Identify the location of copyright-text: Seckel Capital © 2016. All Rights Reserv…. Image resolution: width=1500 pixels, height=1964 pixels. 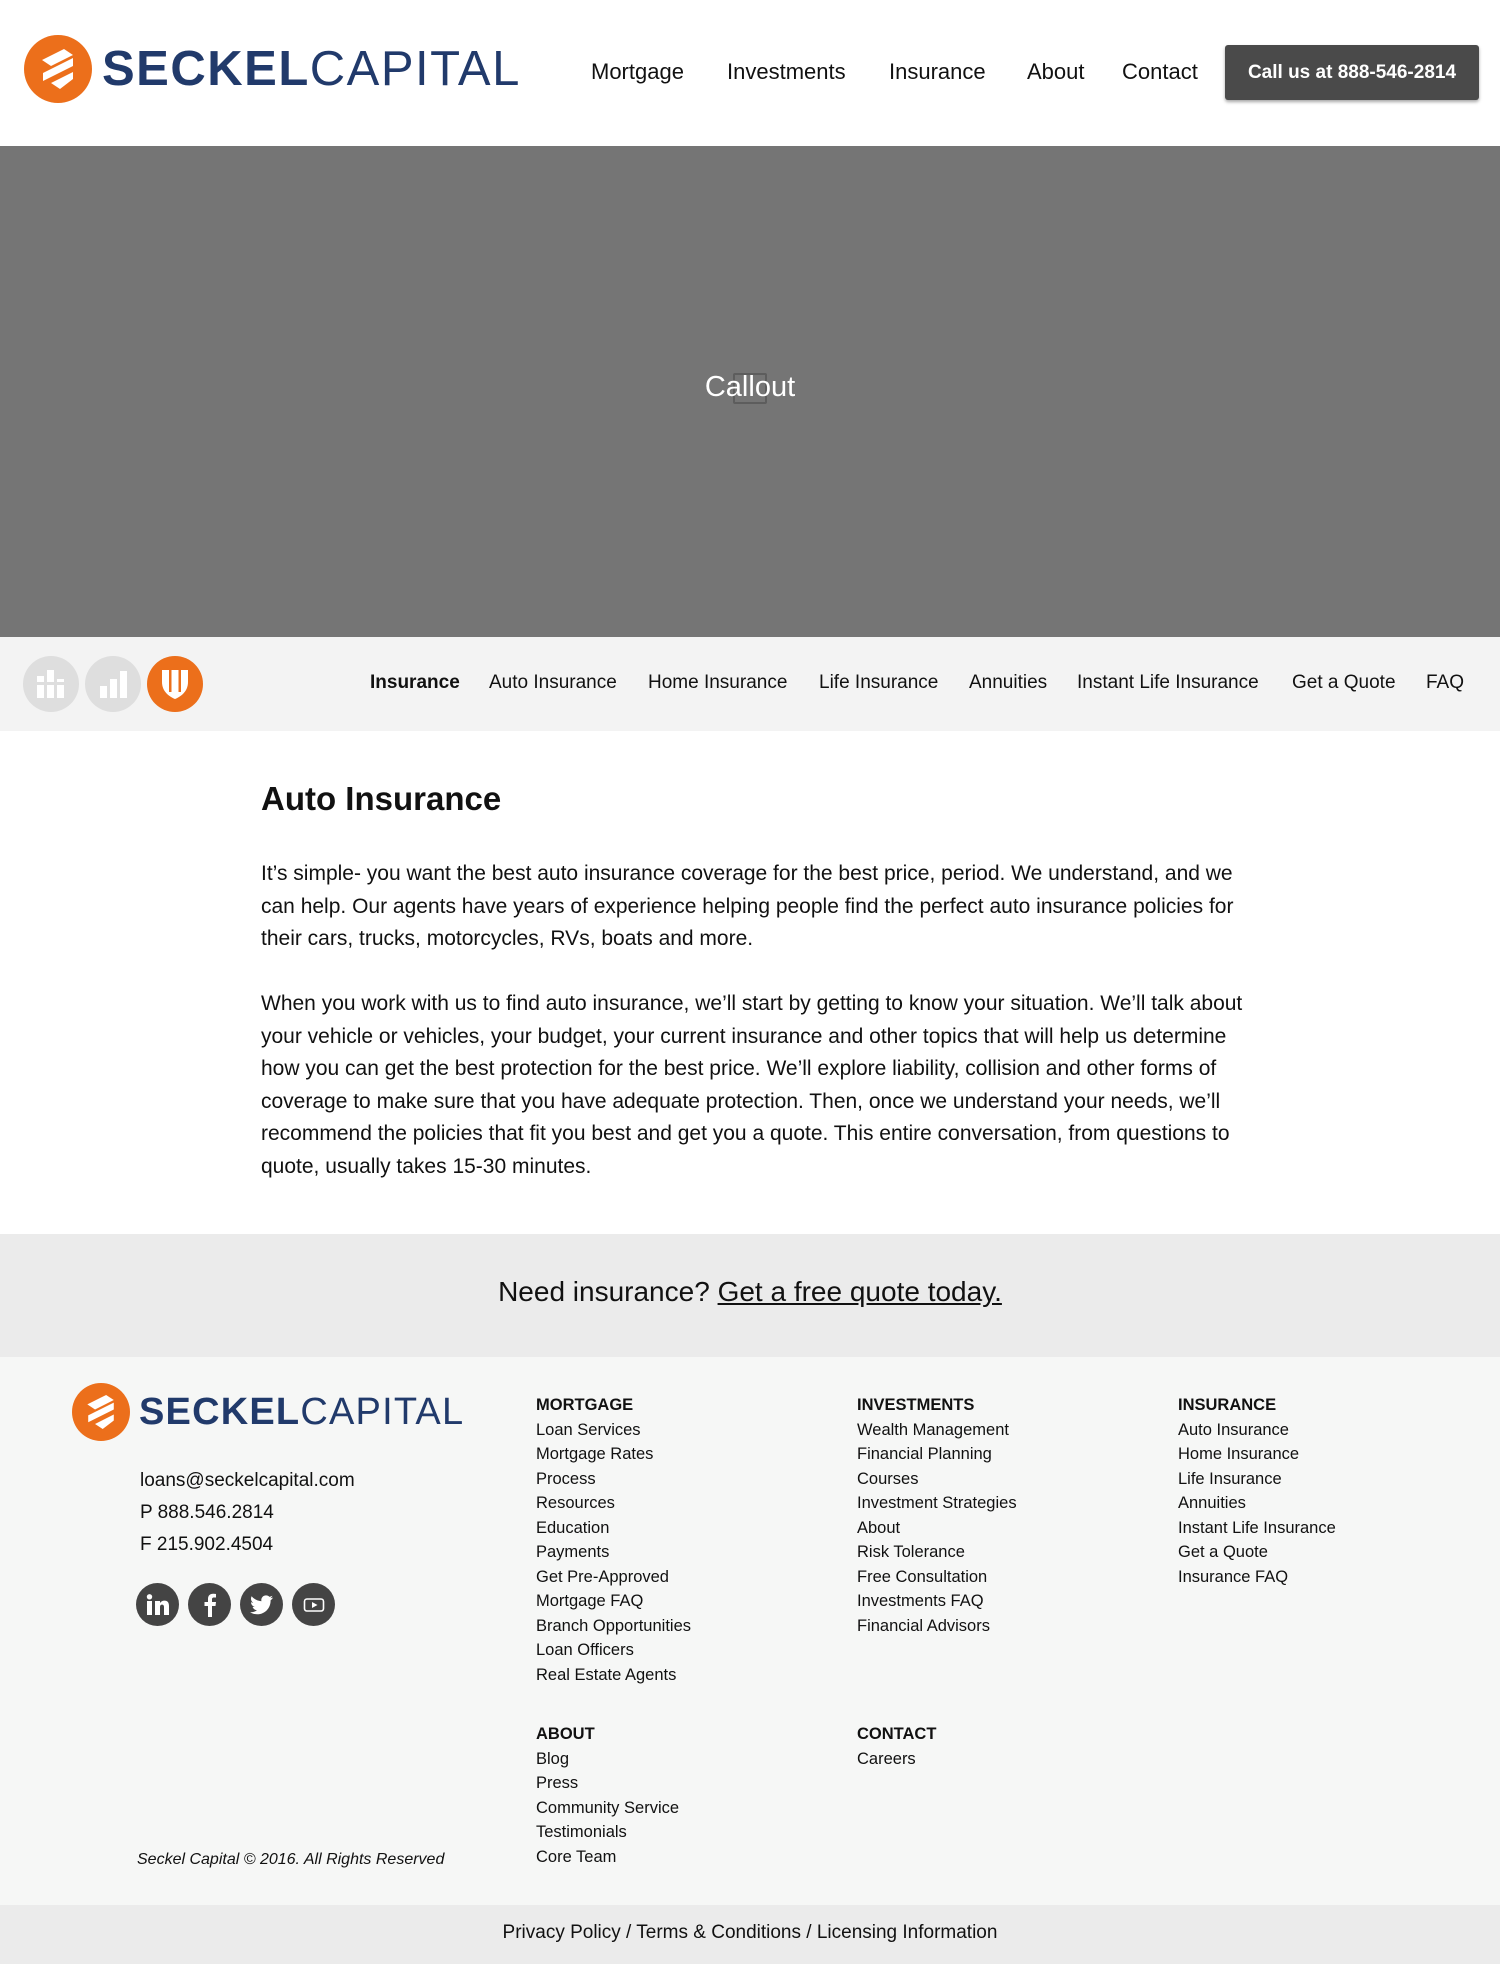
(291, 1859).